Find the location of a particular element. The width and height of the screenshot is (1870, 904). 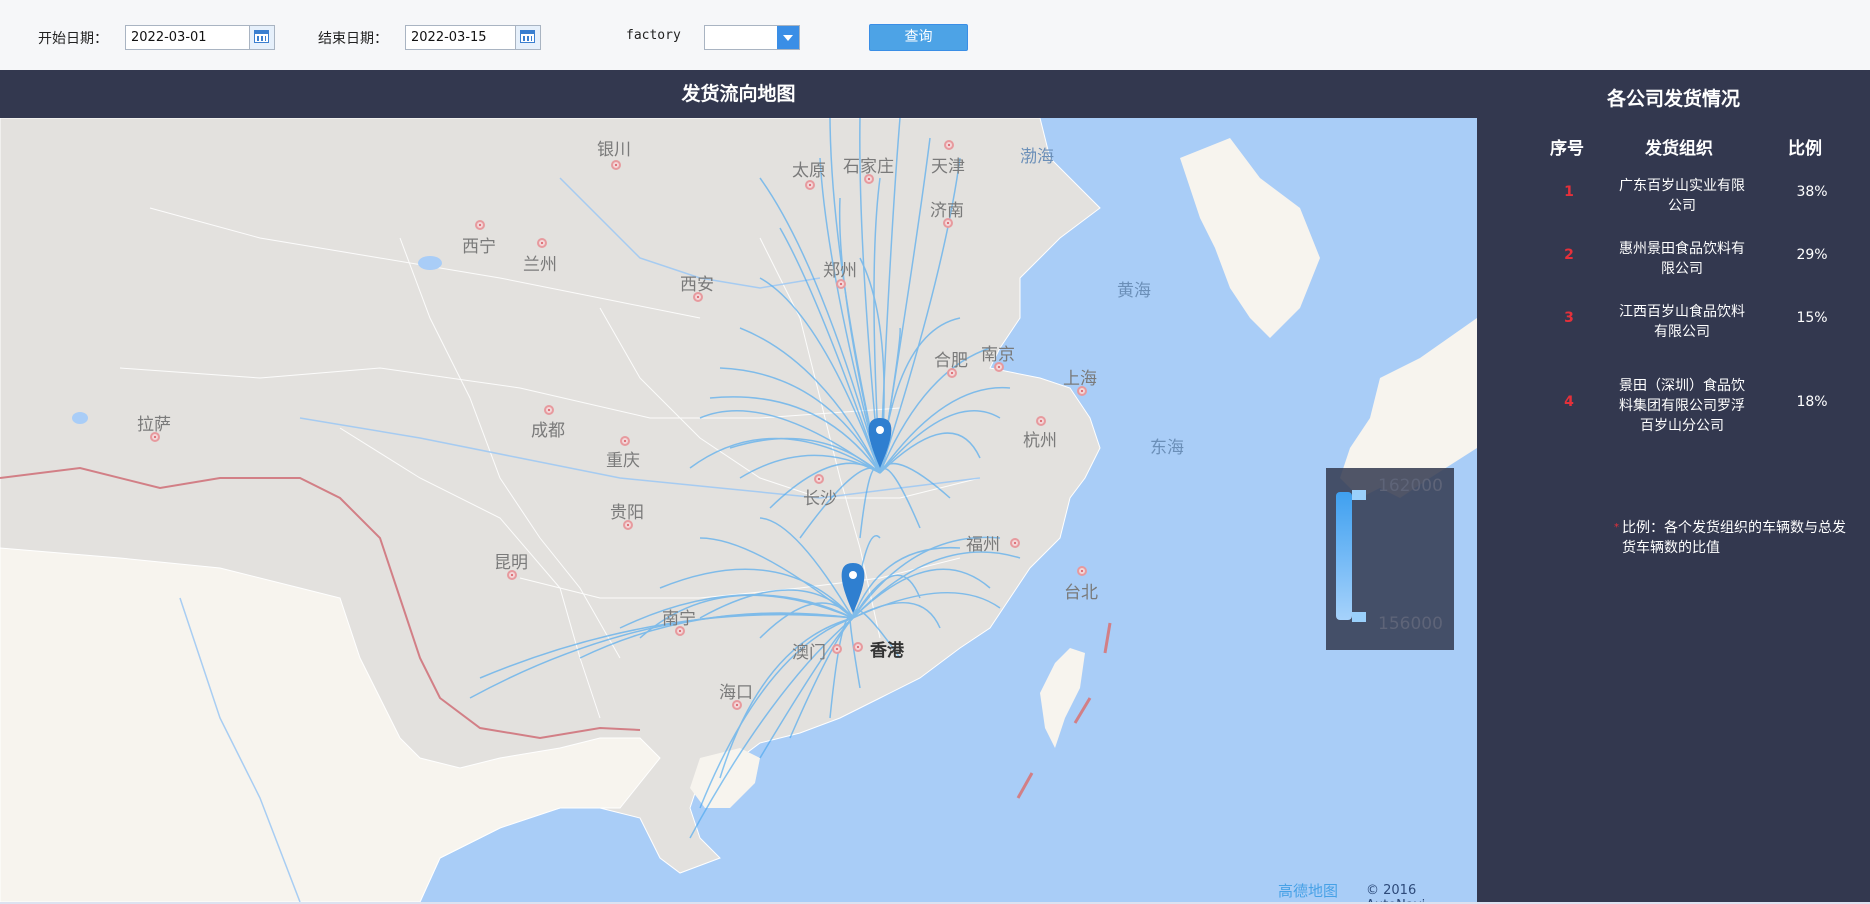

city-label: 银川 is located at coordinates (614, 150).